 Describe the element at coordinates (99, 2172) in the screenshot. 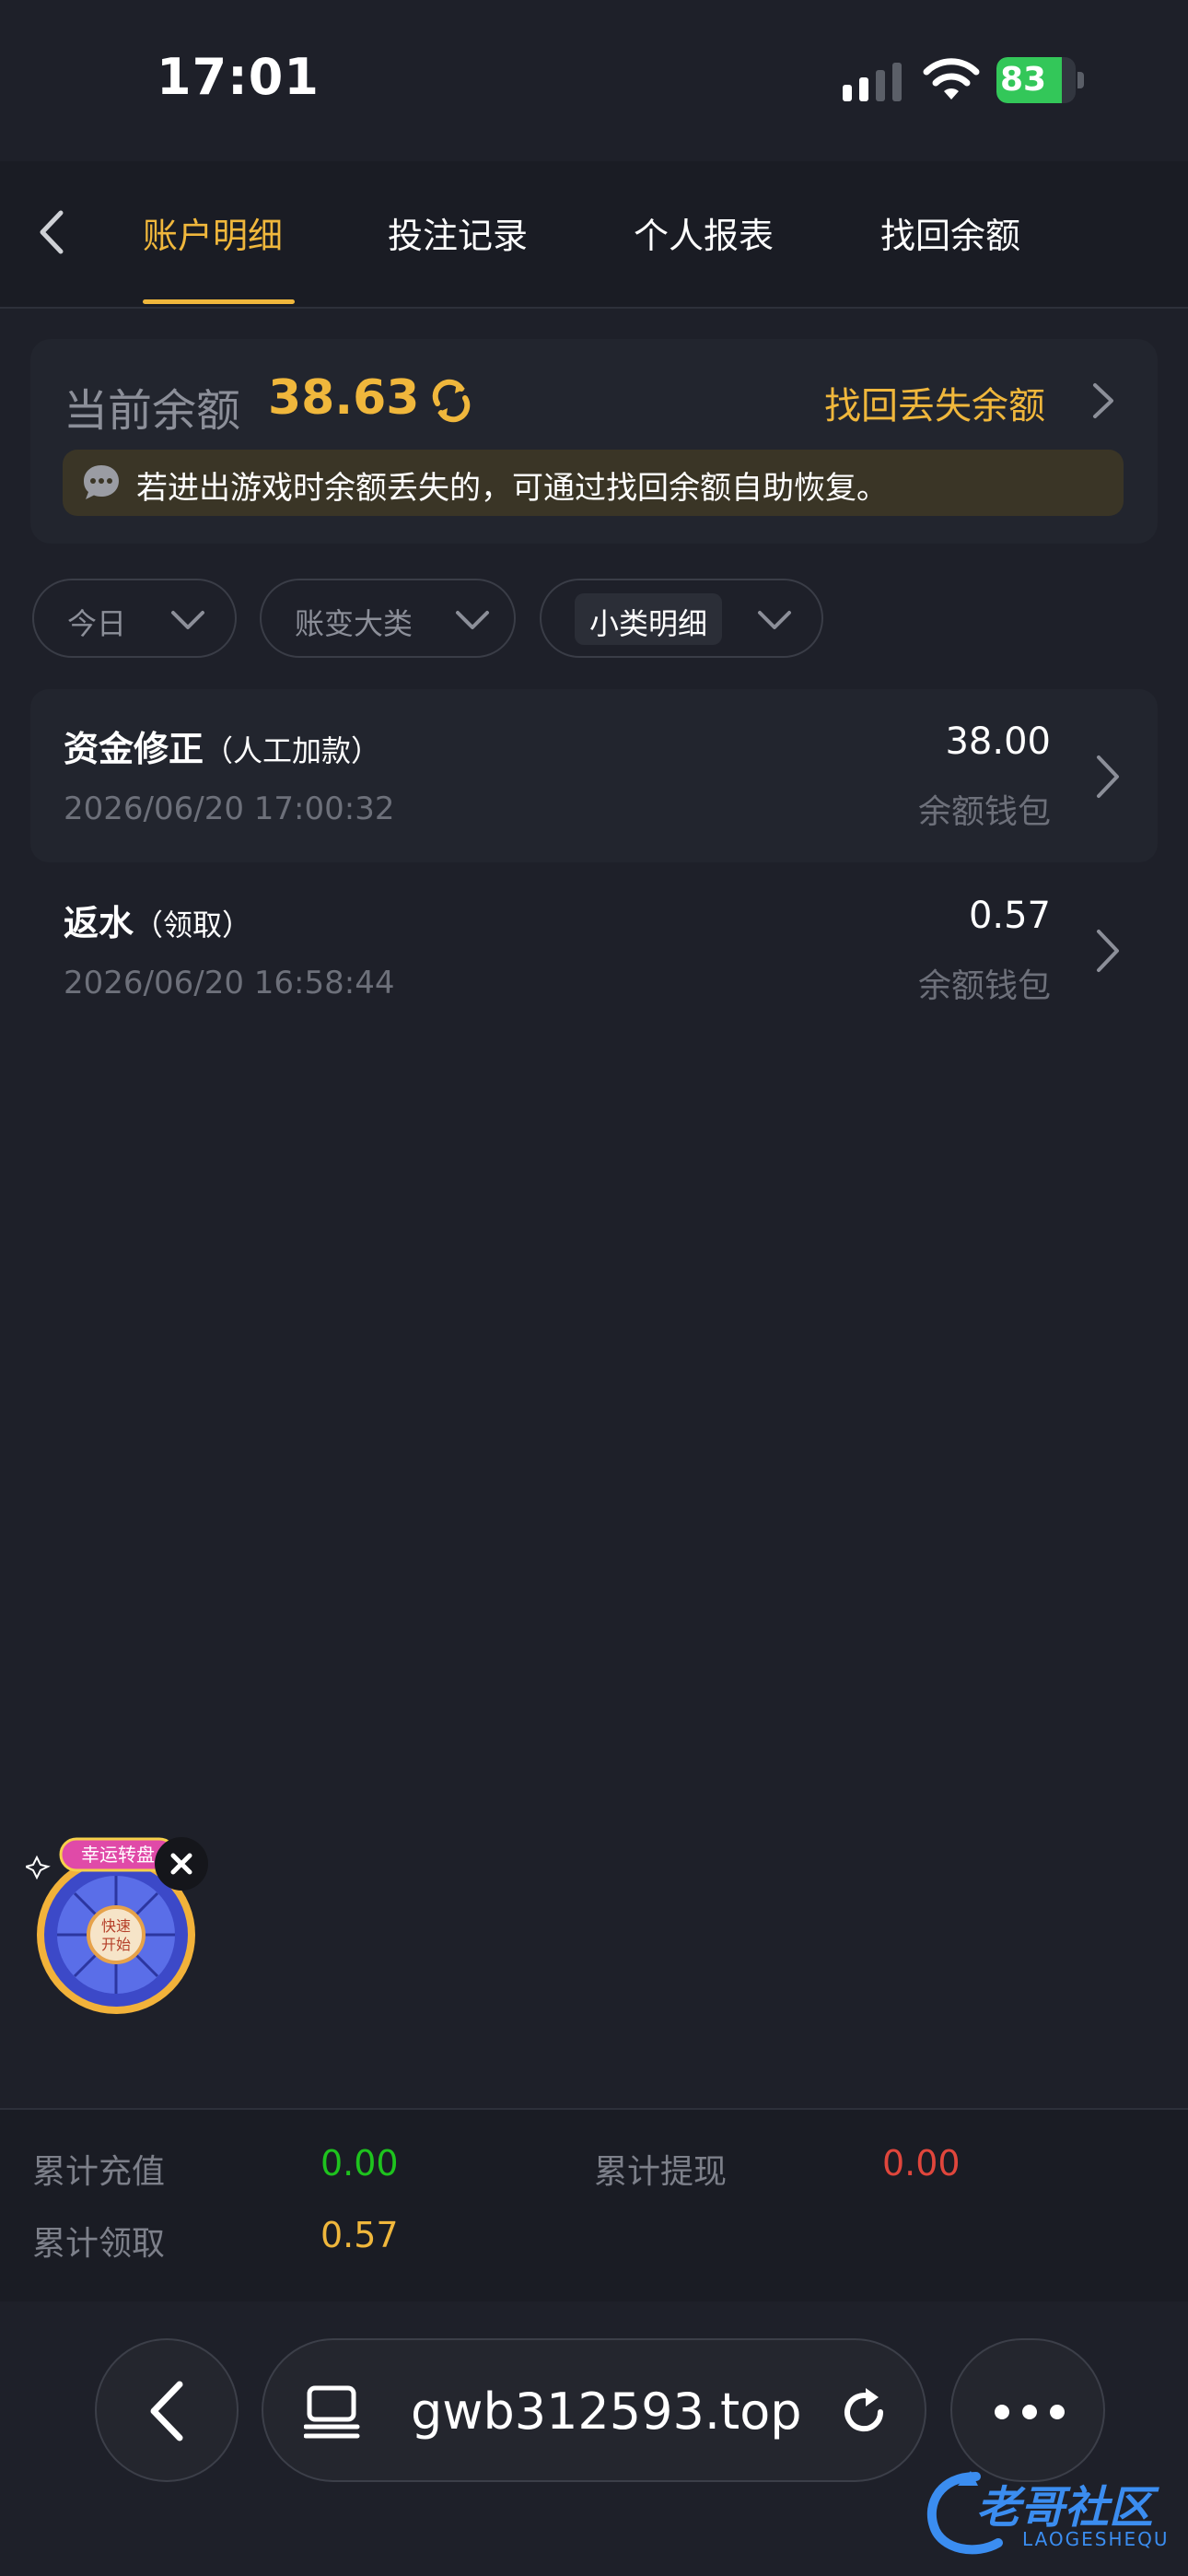

I see `total-recharge-label: 累计充值` at that location.